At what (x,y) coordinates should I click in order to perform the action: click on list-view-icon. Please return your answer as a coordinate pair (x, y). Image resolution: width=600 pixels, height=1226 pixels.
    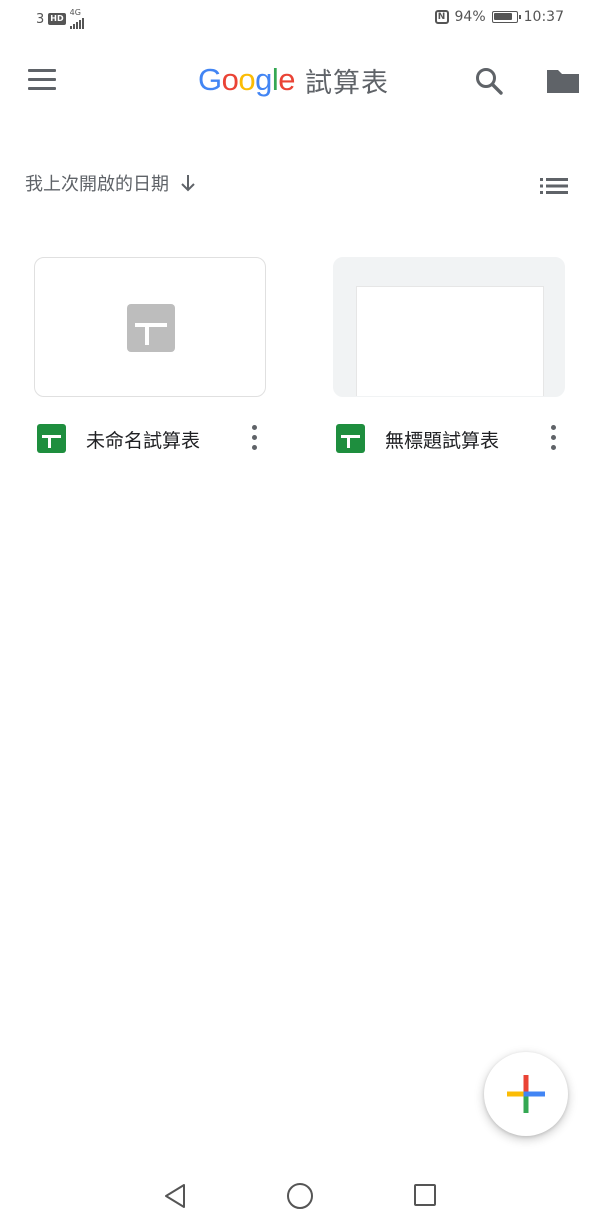
    Looking at the image, I should click on (554, 186).